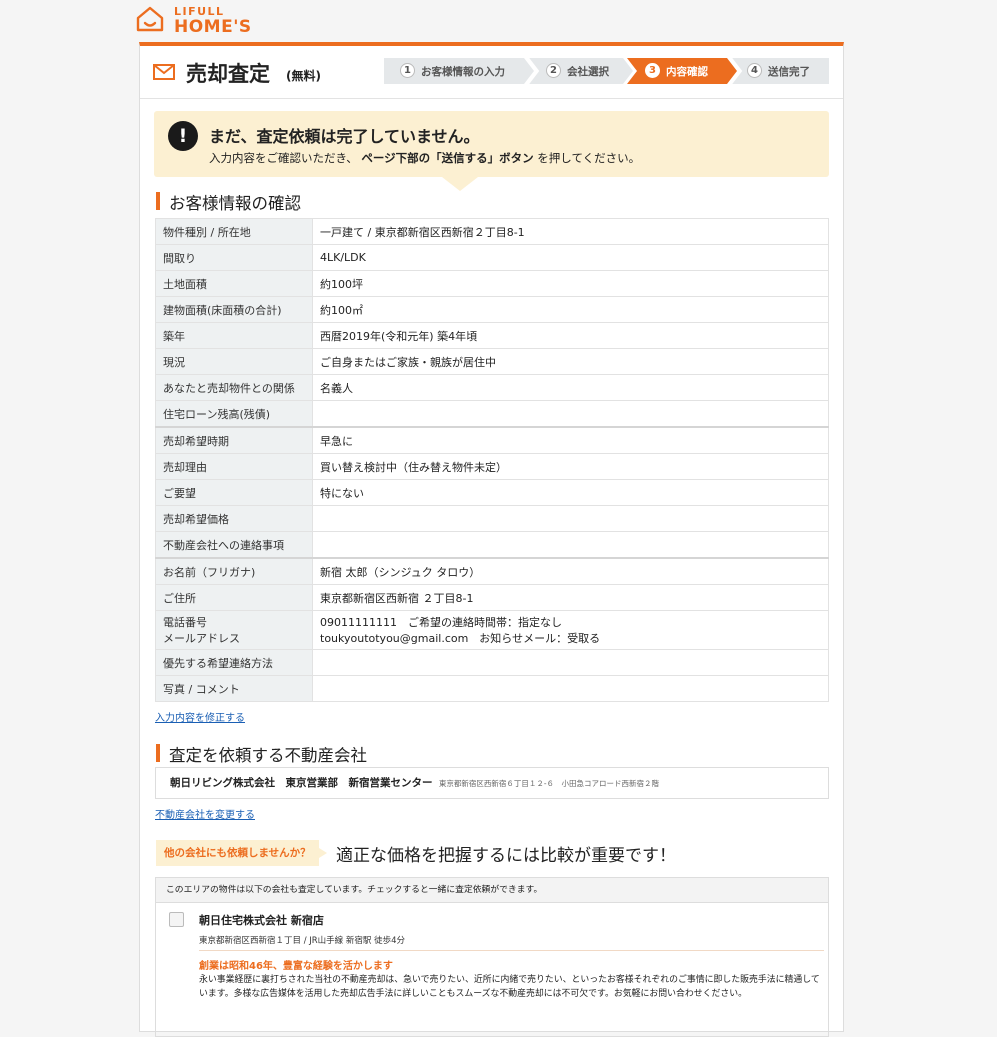 The height and width of the screenshot is (1037, 997). What do you see at coordinates (234, 231) in the screenshot?
I see `info-label: 物件種別 / 所在地` at bounding box center [234, 231].